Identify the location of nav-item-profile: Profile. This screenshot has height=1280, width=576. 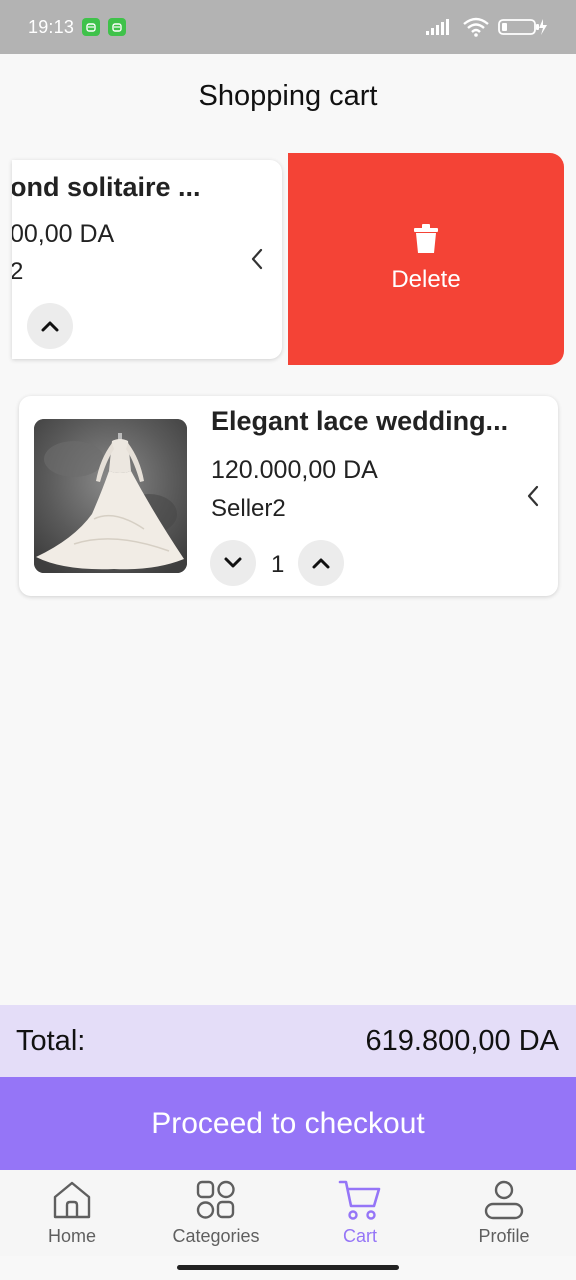
(504, 1213).